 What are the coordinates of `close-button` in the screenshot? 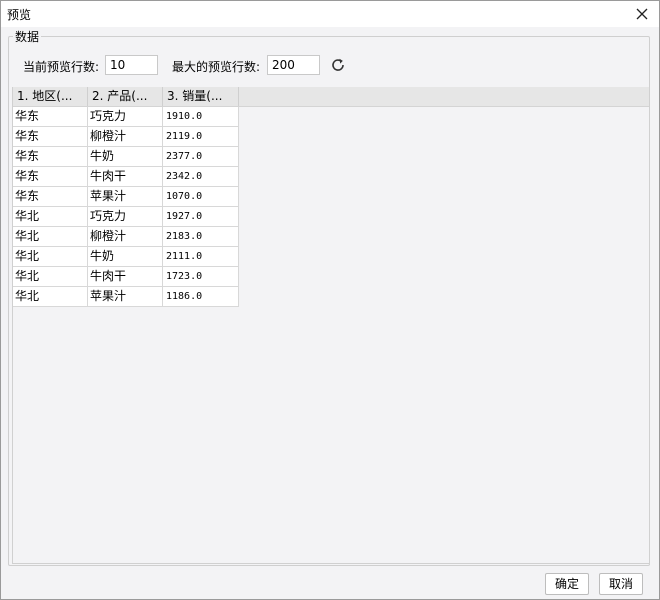 It's located at (642, 14).